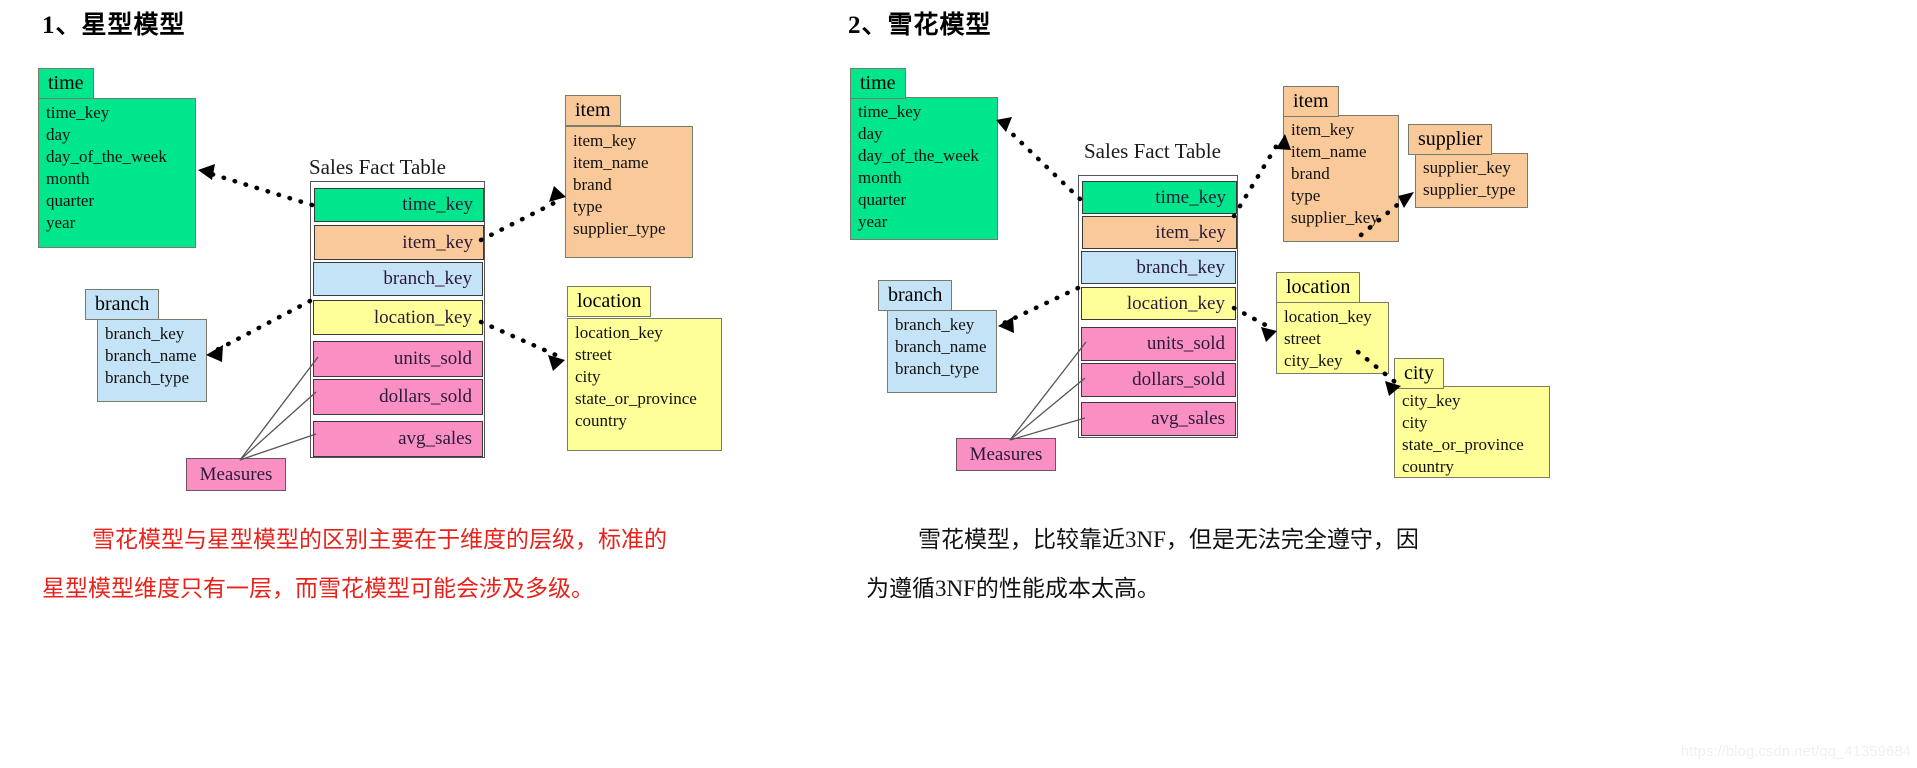 This screenshot has width=1917, height=768. What do you see at coordinates (1450, 139) in the screenshot?
I see `entity-supplier-snow-header: supplier` at bounding box center [1450, 139].